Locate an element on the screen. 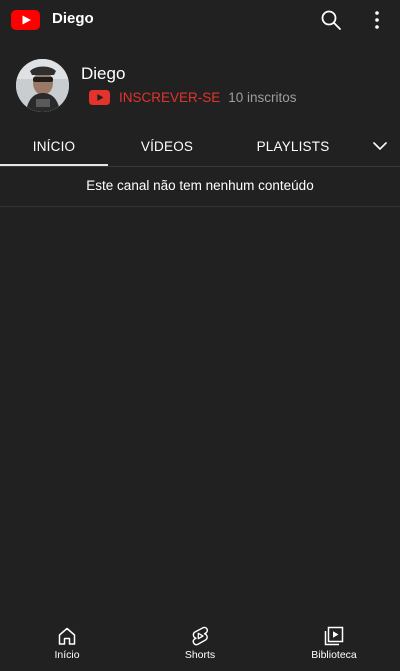  tab-inicio: INÍCIO is located at coordinates (54, 146).